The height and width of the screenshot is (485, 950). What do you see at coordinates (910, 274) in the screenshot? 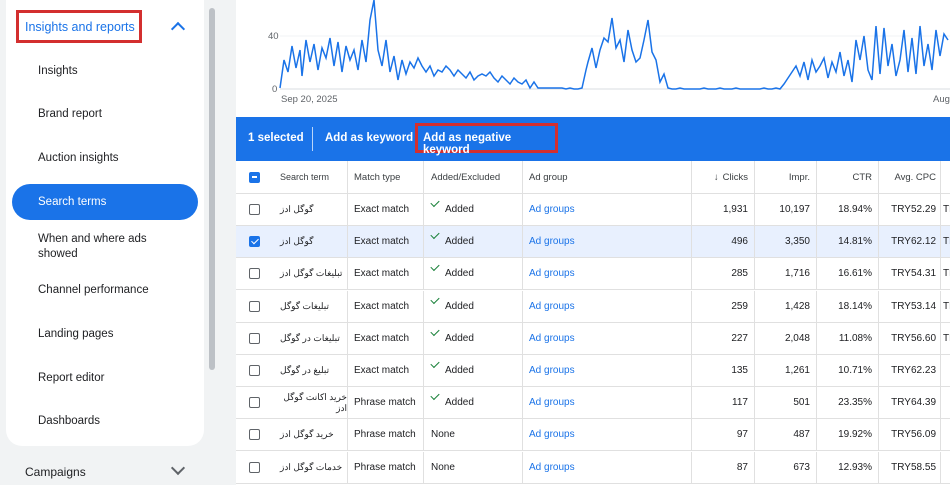
I see `avg-cpc-cell: TRY54.31` at bounding box center [910, 274].